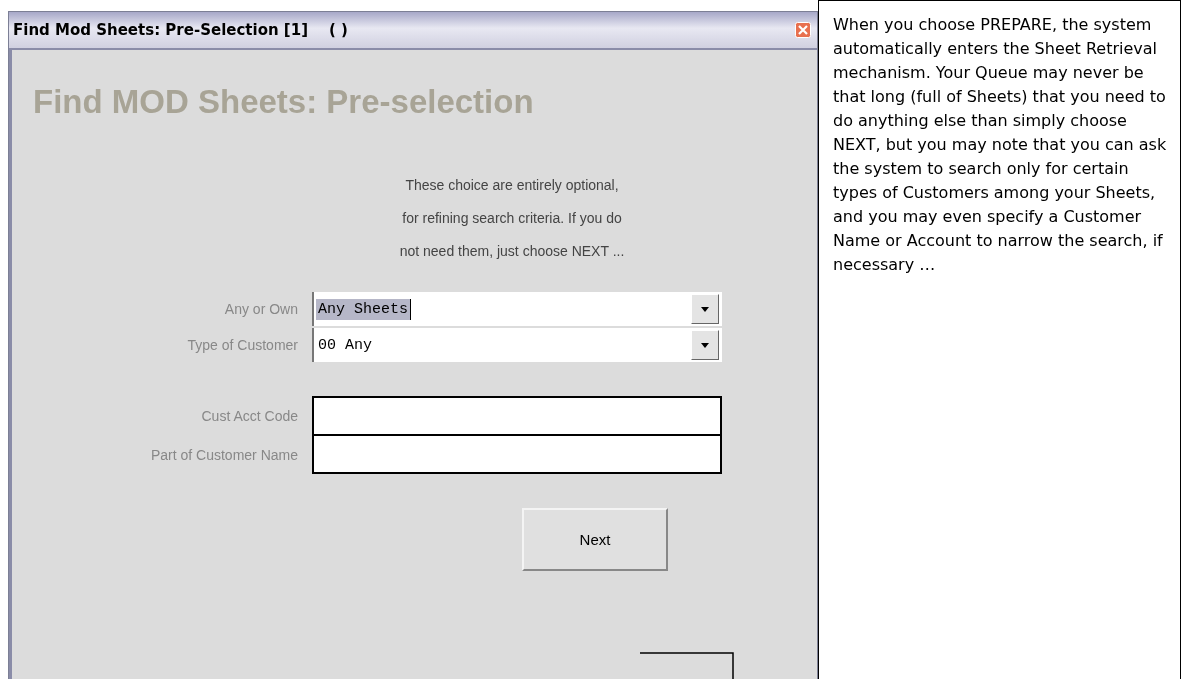  What do you see at coordinates (180, 30) in the screenshot?
I see `window-title: Find Mod Sheets: Pre-Selection [1] ( )` at bounding box center [180, 30].